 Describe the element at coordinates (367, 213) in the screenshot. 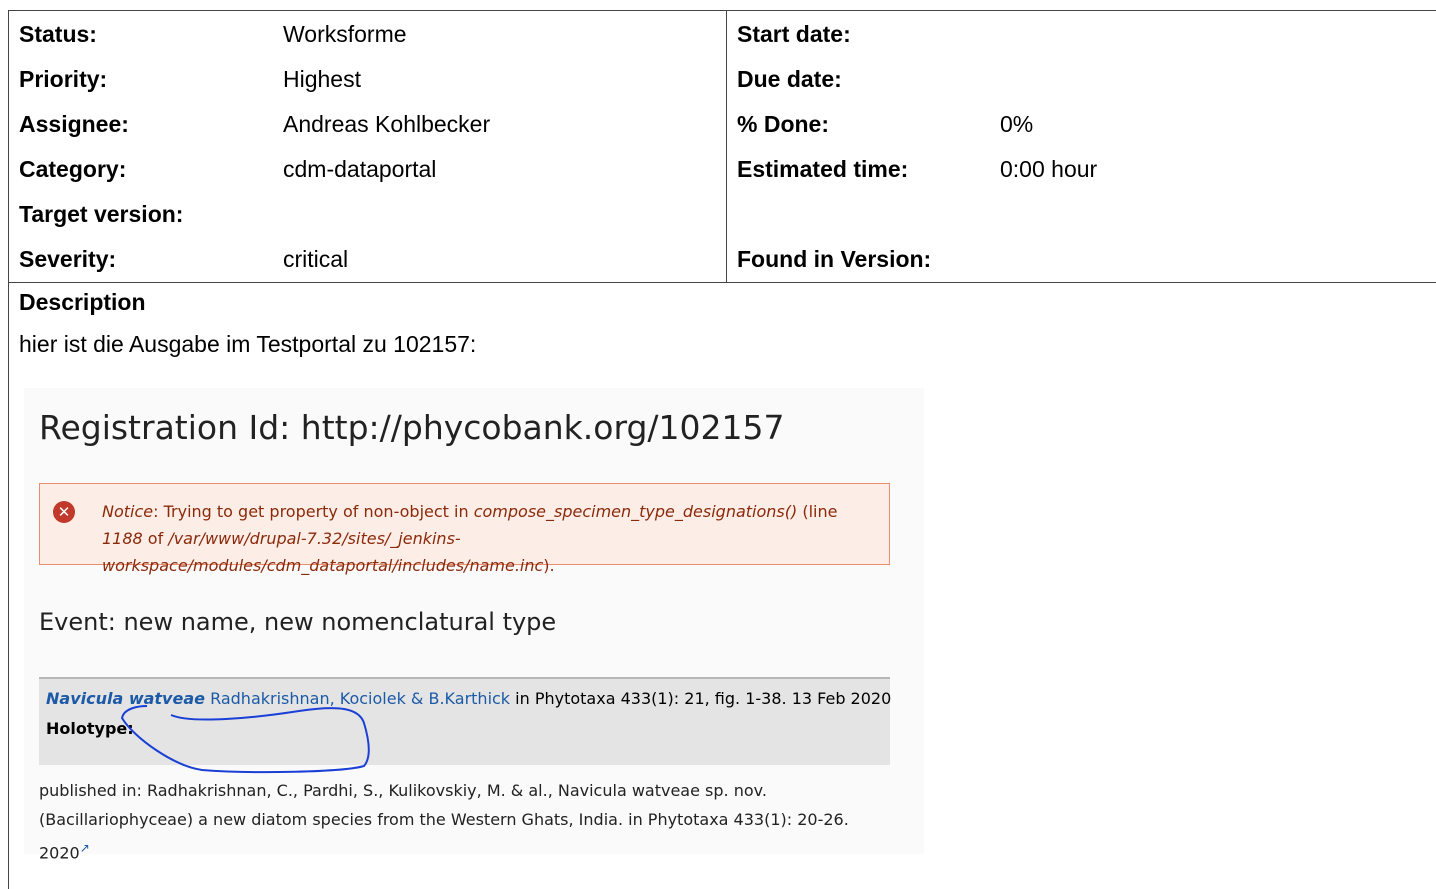

I see `attr-target-version: Target version:` at that location.